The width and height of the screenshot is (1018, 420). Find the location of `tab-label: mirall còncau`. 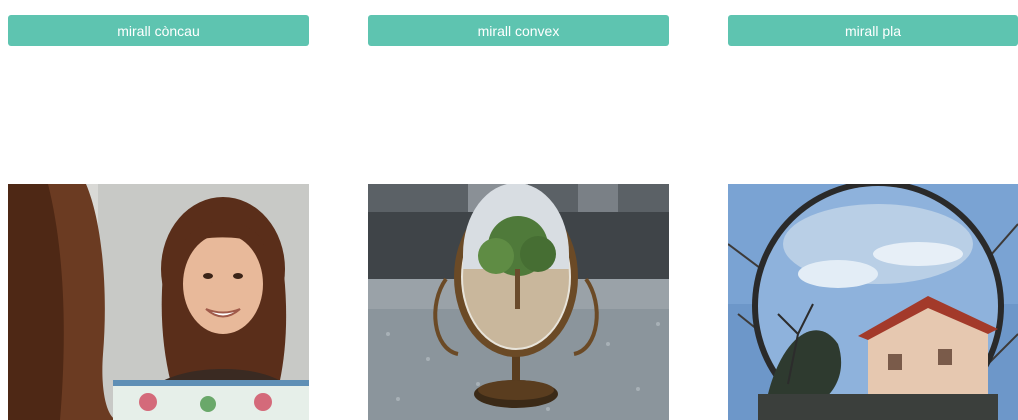

tab-label: mirall còncau is located at coordinates (158, 30).